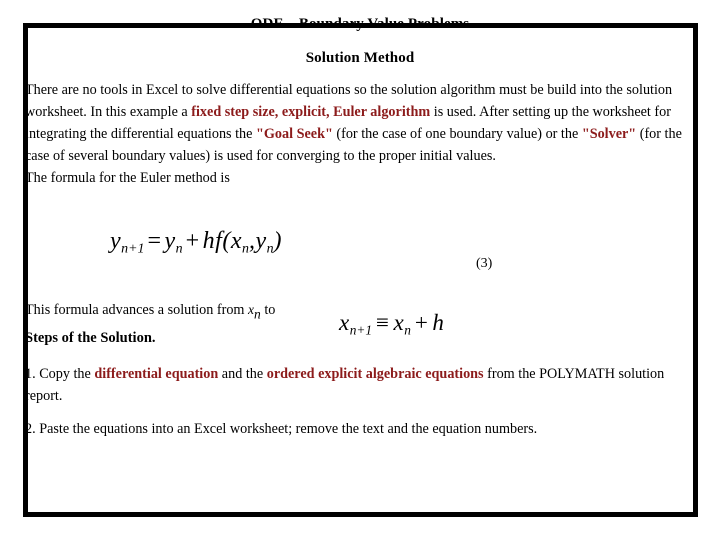  What do you see at coordinates (133, 249) in the screenshot?
I see `eq1-lhs-subscript: n+1` at bounding box center [133, 249].